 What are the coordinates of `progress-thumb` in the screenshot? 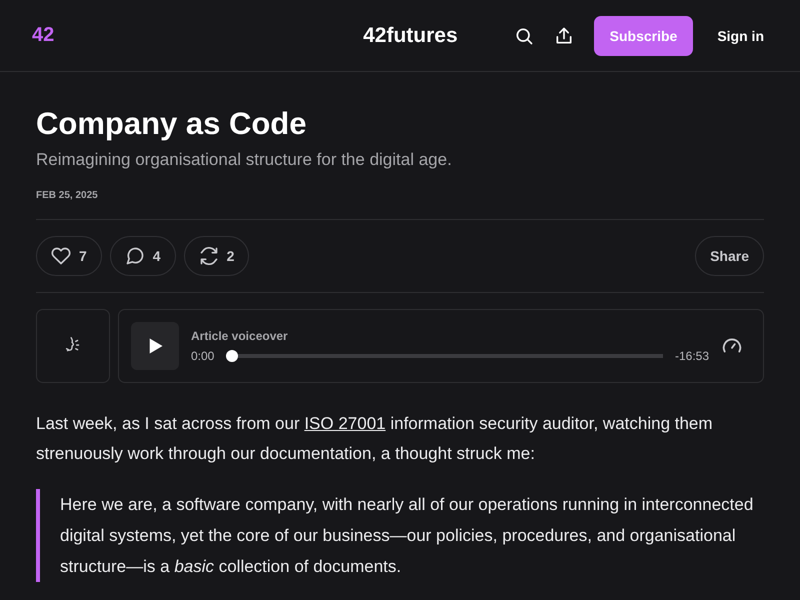 It's located at (232, 356).